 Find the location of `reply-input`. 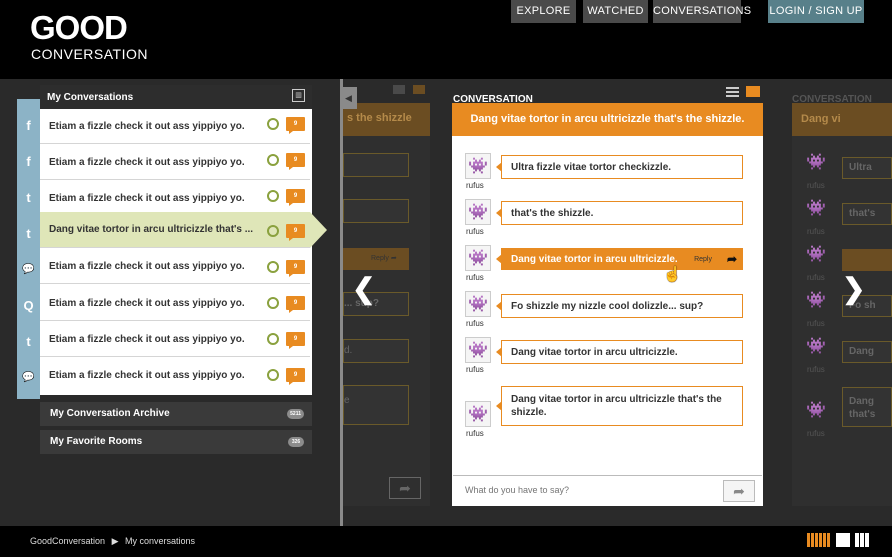

reply-input is located at coordinates (585, 490).